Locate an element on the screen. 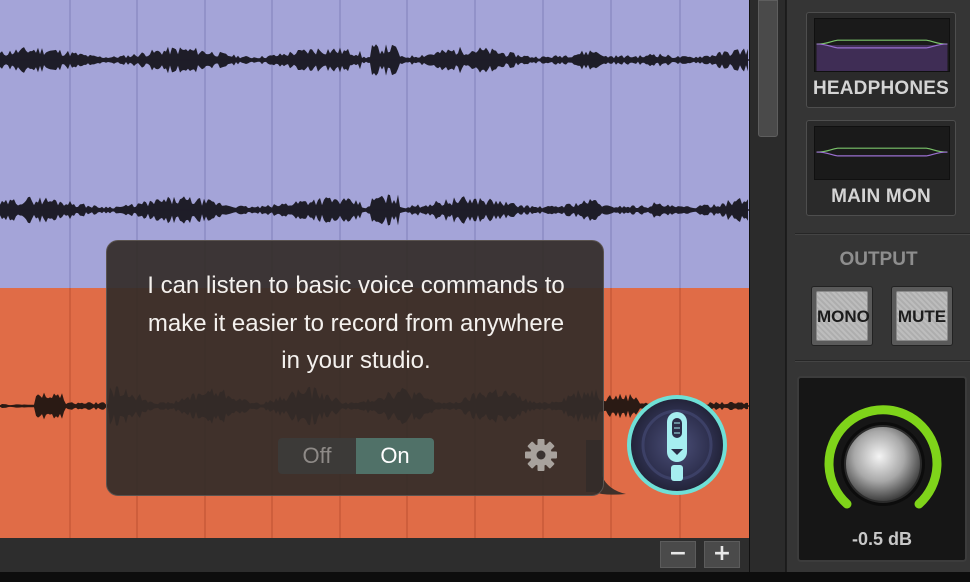  main-monitor-output-card: MAIN MON is located at coordinates (881, 168).